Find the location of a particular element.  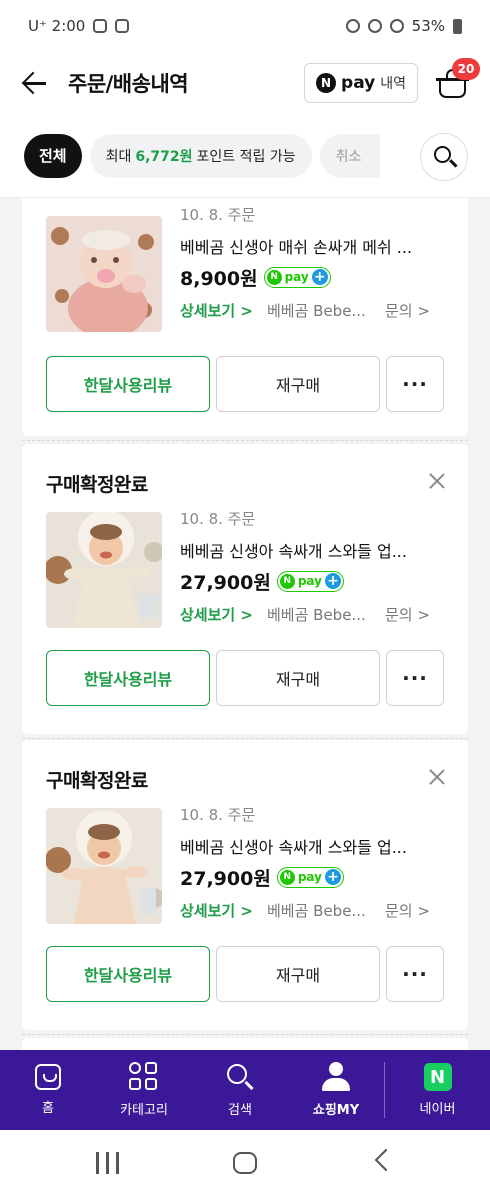

status-right: 53% is located at coordinates (403, 26).